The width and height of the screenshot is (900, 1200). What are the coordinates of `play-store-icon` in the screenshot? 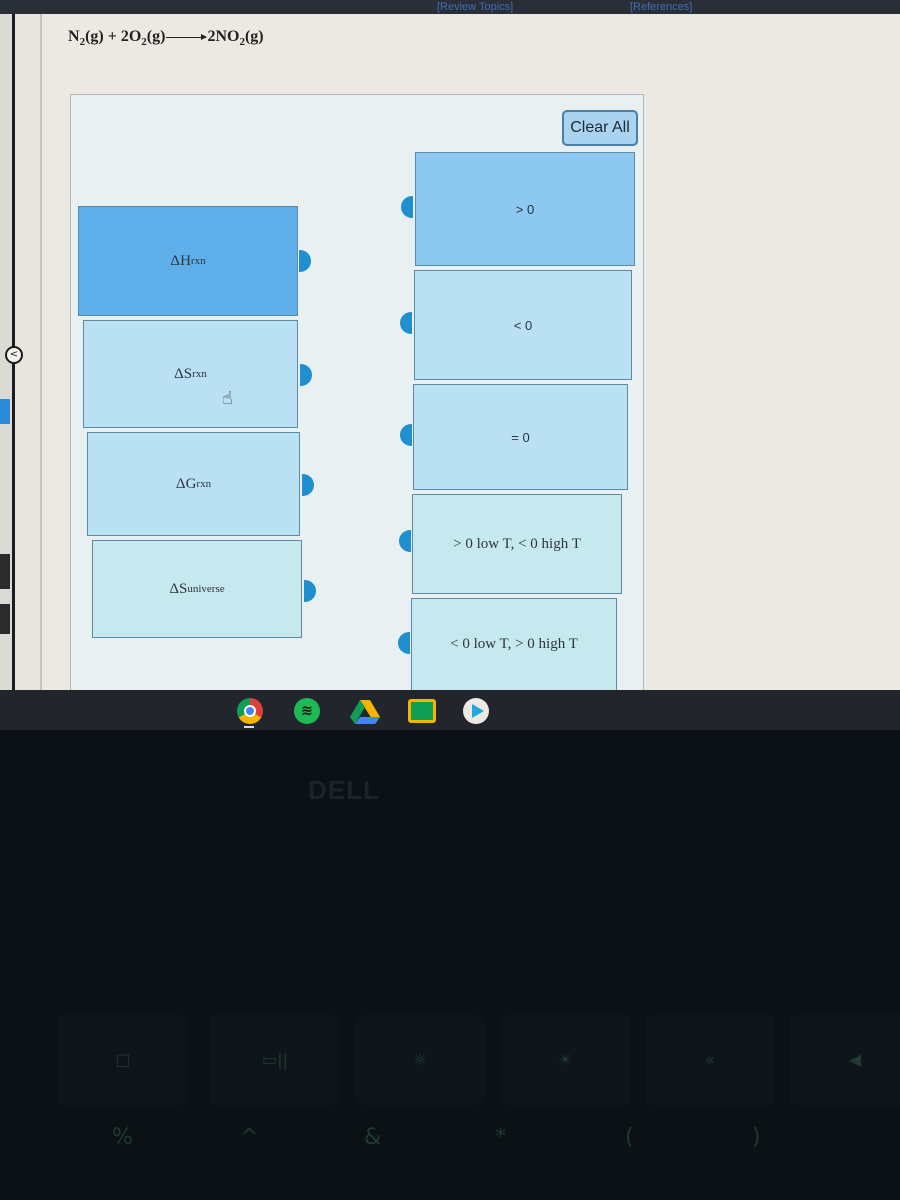 It's located at (476, 711).